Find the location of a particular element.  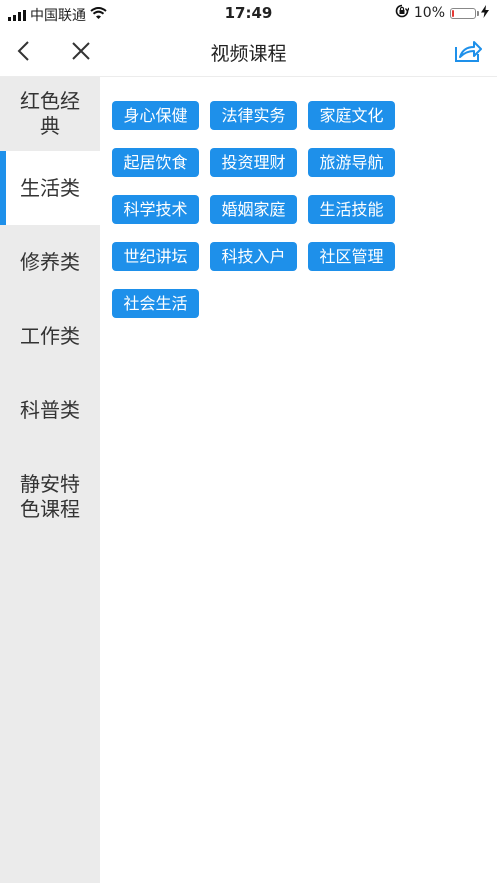

sidebar-item-label: 工作类 is located at coordinates (50, 335).